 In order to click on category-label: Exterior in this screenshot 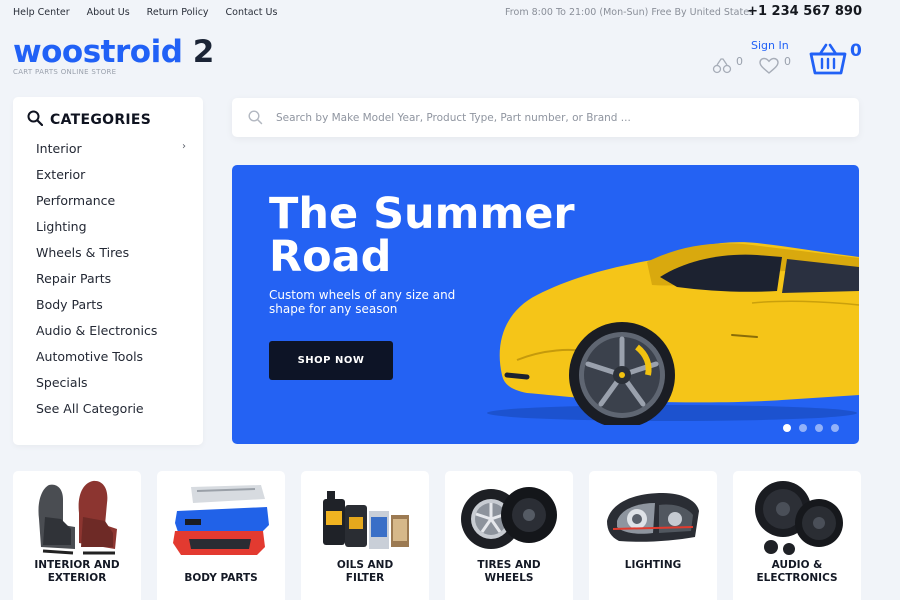, I will do `click(61, 174)`.